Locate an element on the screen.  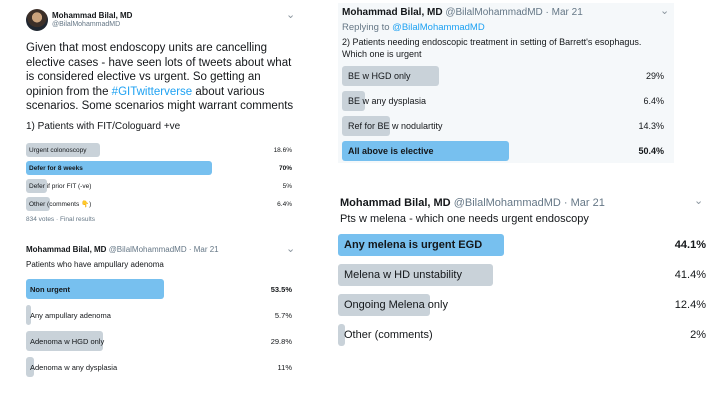
poll-option-percent: 14.3% is located at coordinates (651, 126).